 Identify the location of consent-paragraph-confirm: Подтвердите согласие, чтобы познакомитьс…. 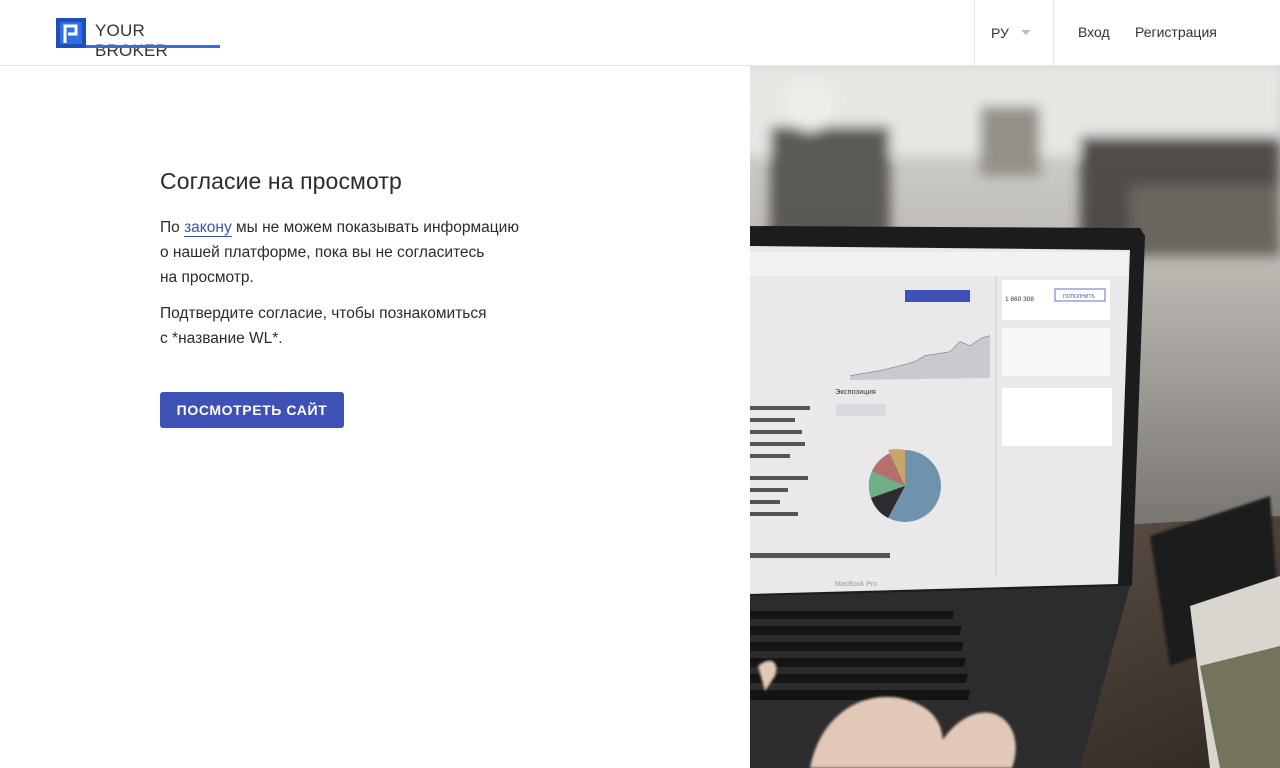
(370, 326).